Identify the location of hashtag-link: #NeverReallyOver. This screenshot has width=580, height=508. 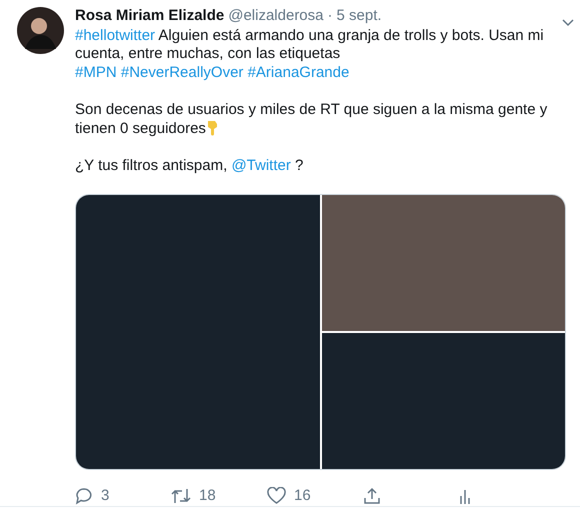
(182, 72).